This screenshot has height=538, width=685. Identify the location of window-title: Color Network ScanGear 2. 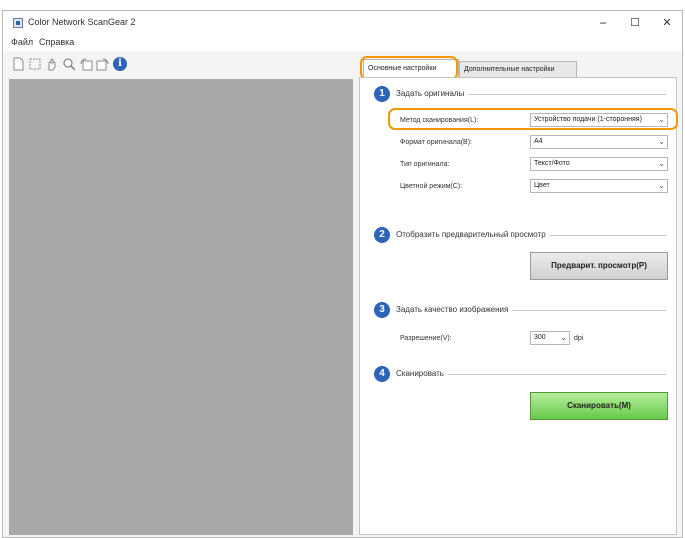
(82, 22).